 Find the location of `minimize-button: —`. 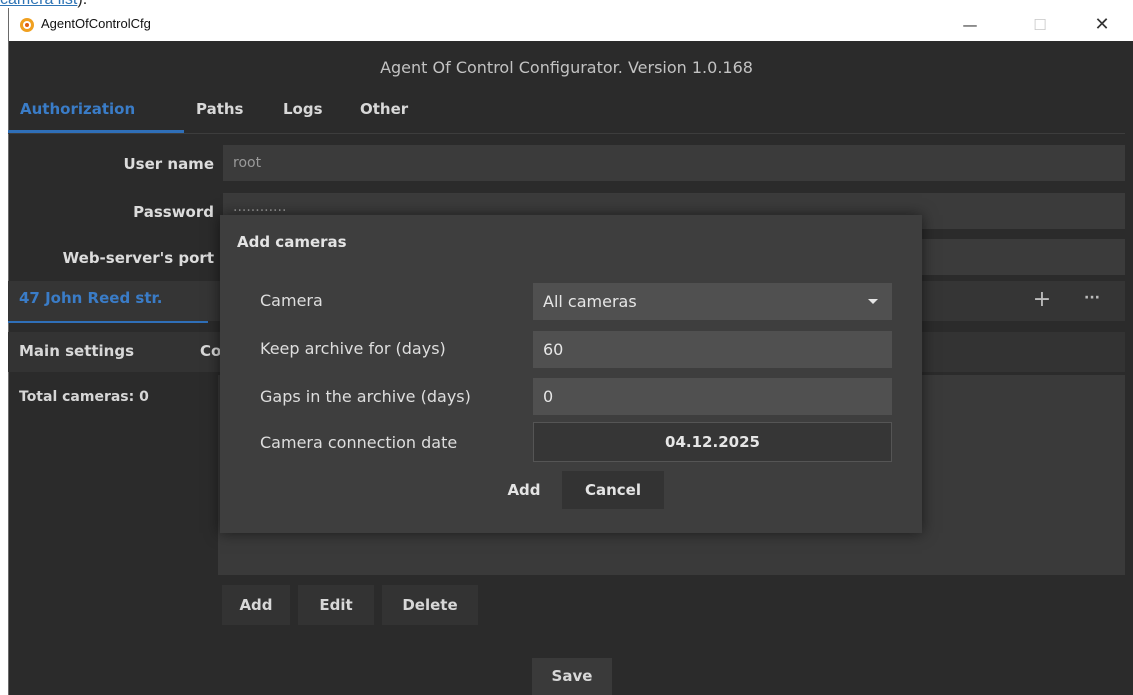

minimize-button: — is located at coordinates (970, 24).